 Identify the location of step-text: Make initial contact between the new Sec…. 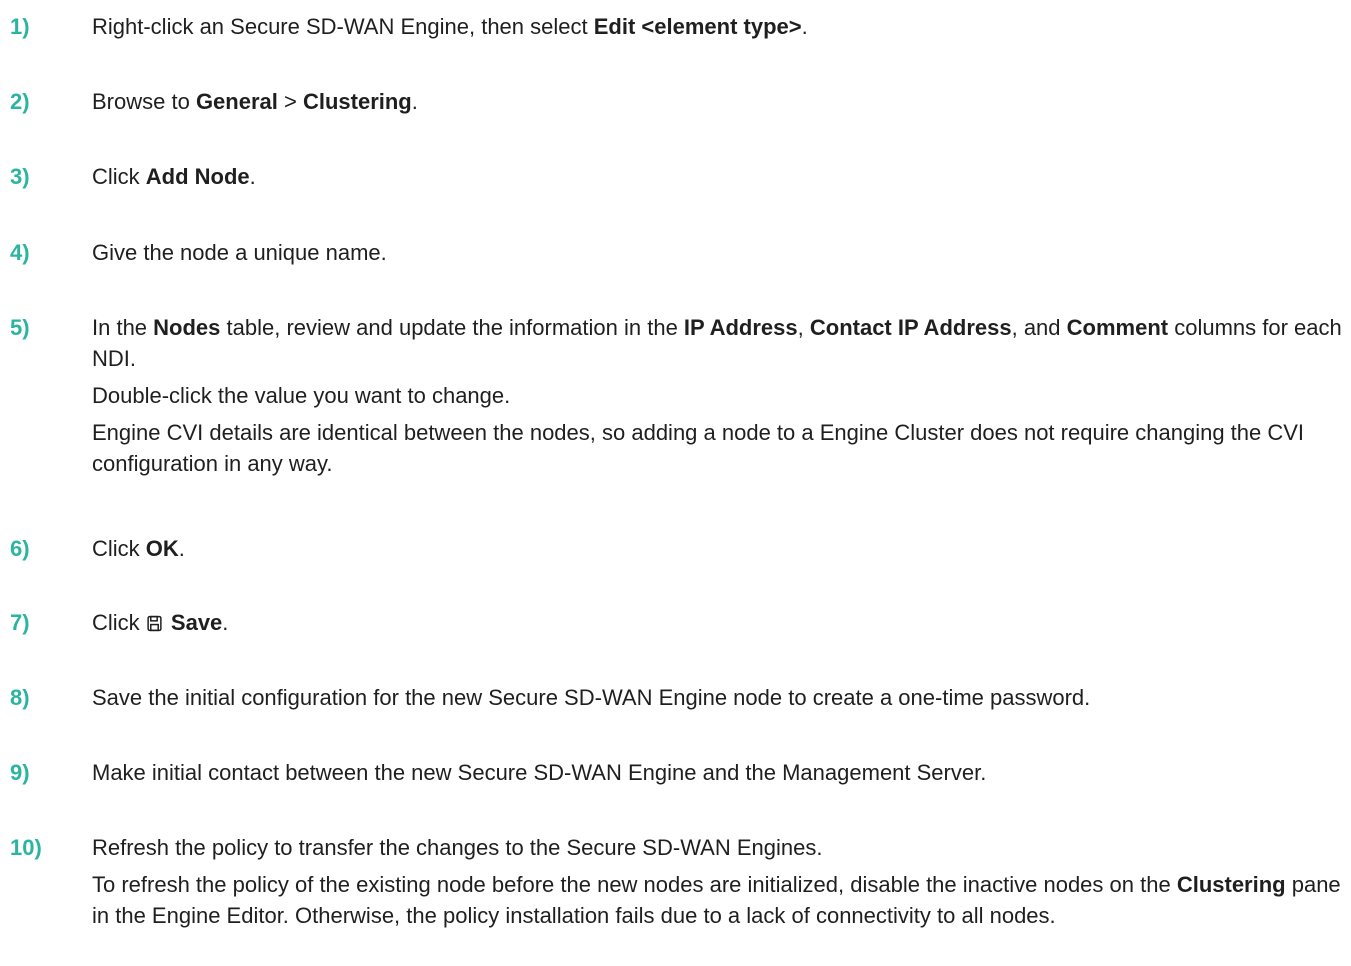
(539, 772).